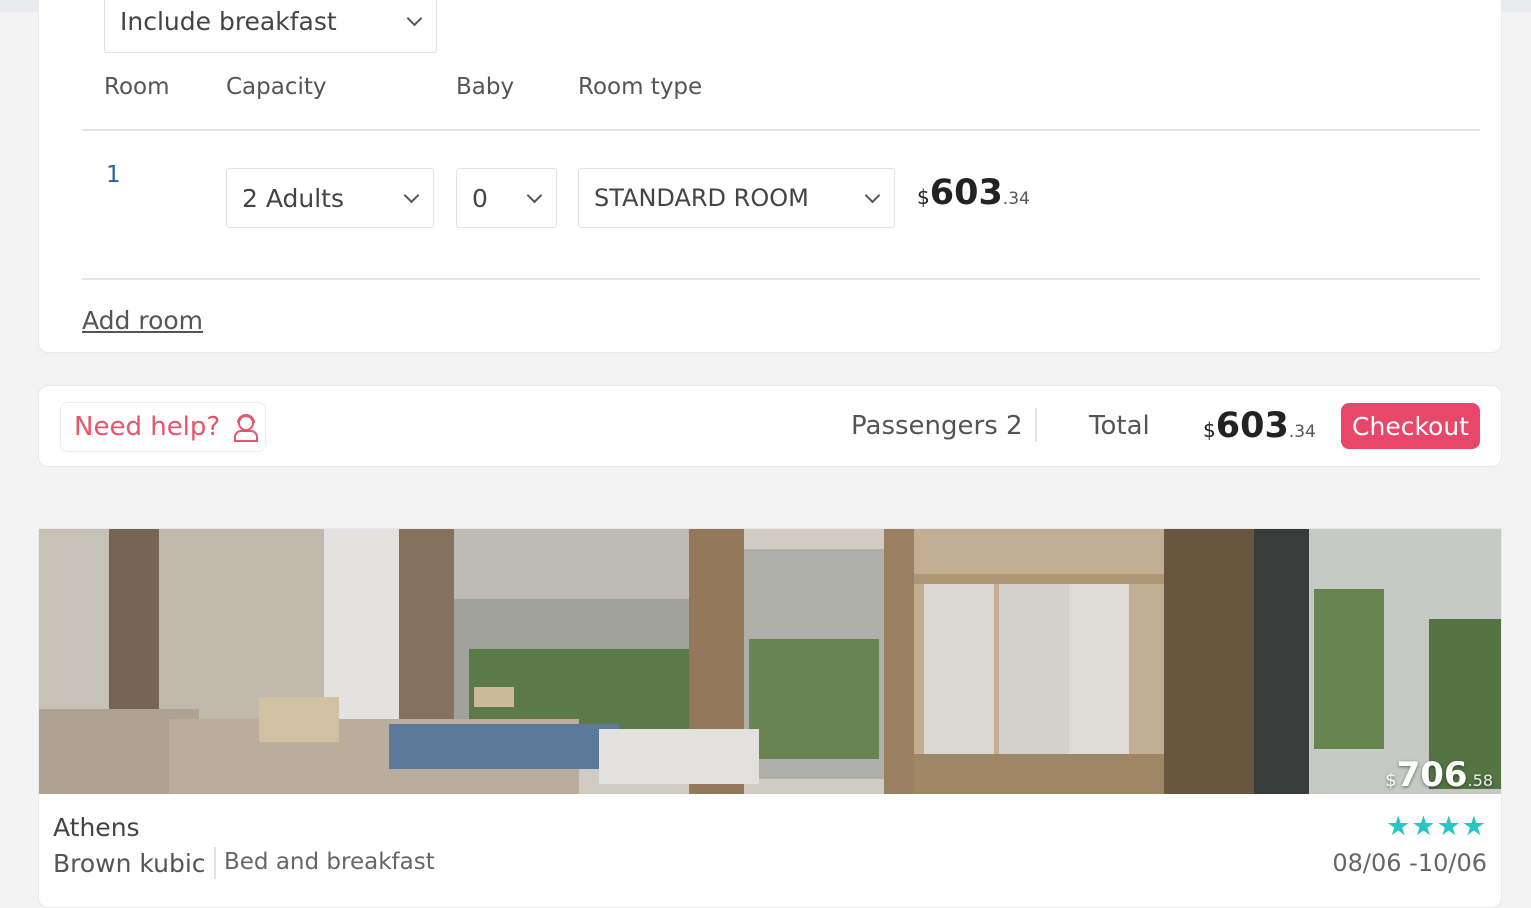 The width and height of the screenshot is (1531, 908). Describe the element at coordinates (1302, 432) in the screenshot. I see `total-price-decimals: .34` at that location.